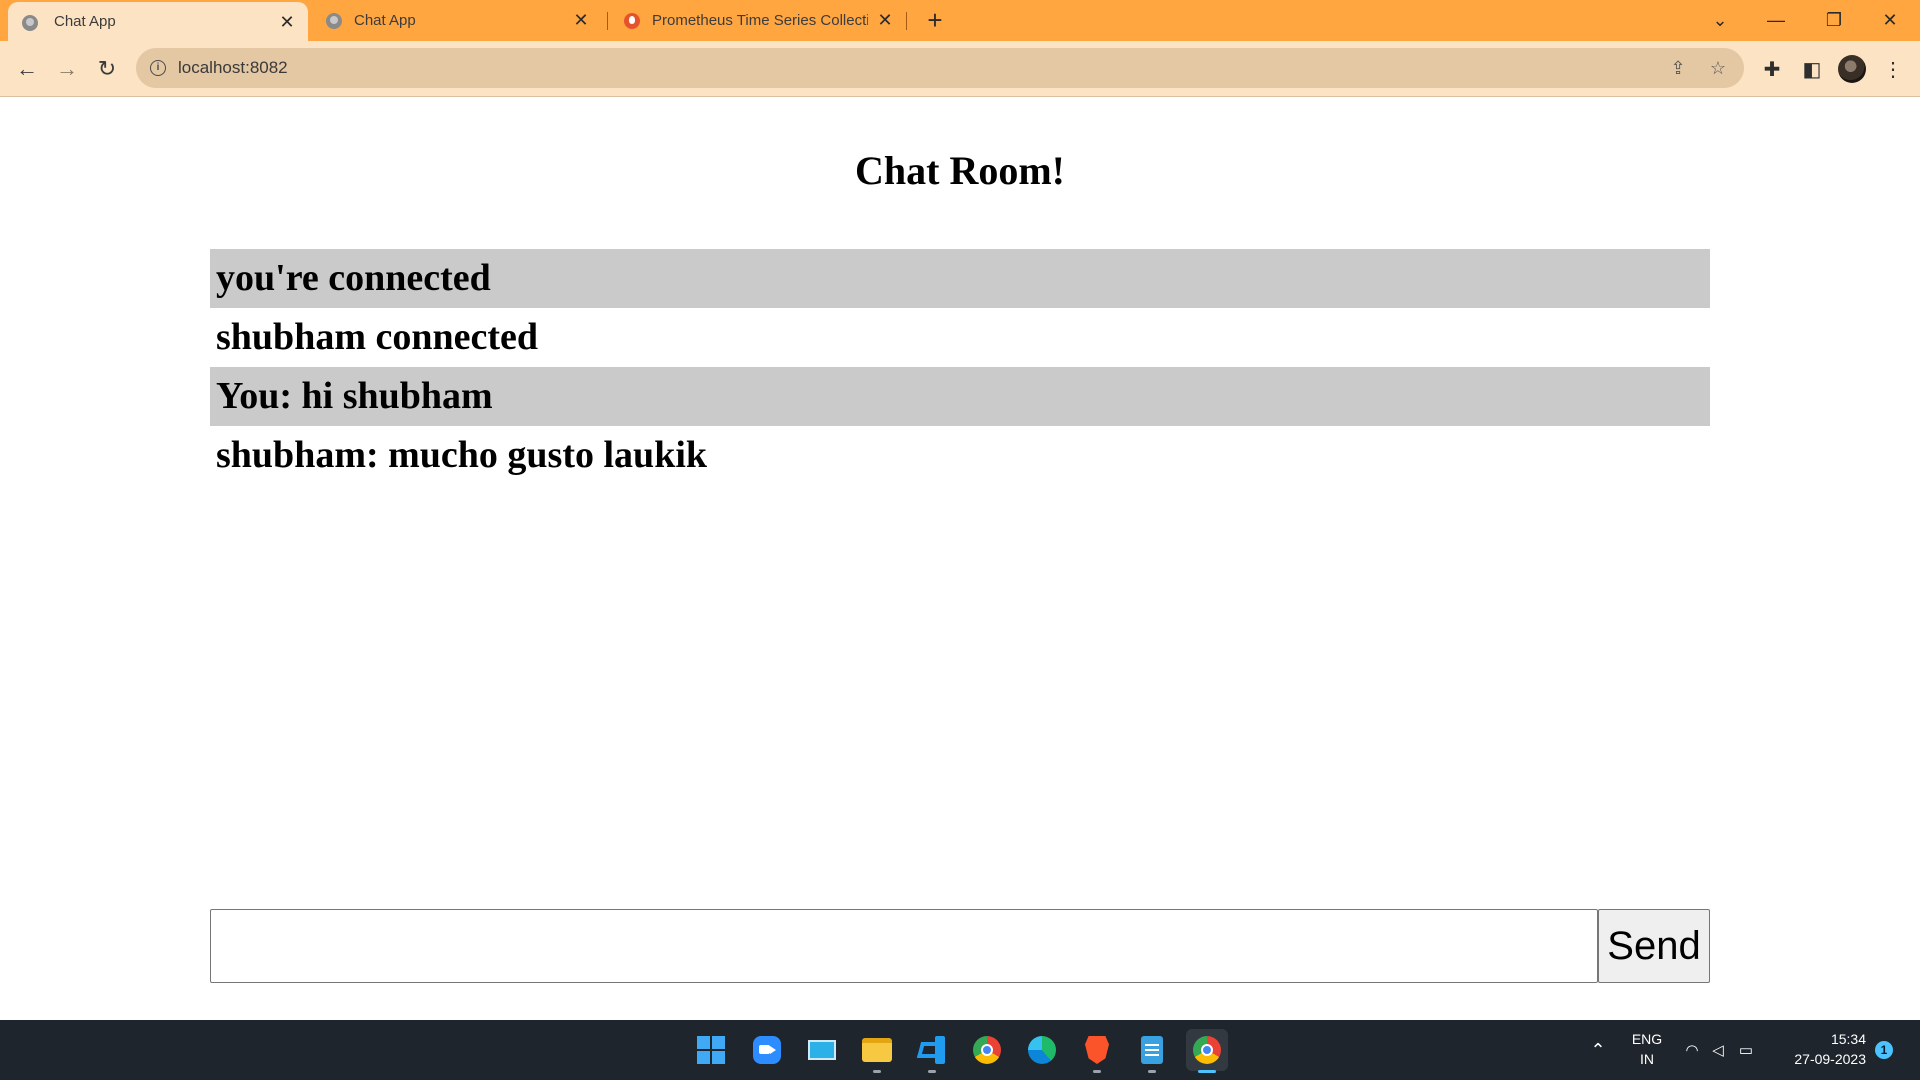 This screenshot has height=1080, width=1920. I want to click on forward-arrow-icon: →, so click(67, 69).